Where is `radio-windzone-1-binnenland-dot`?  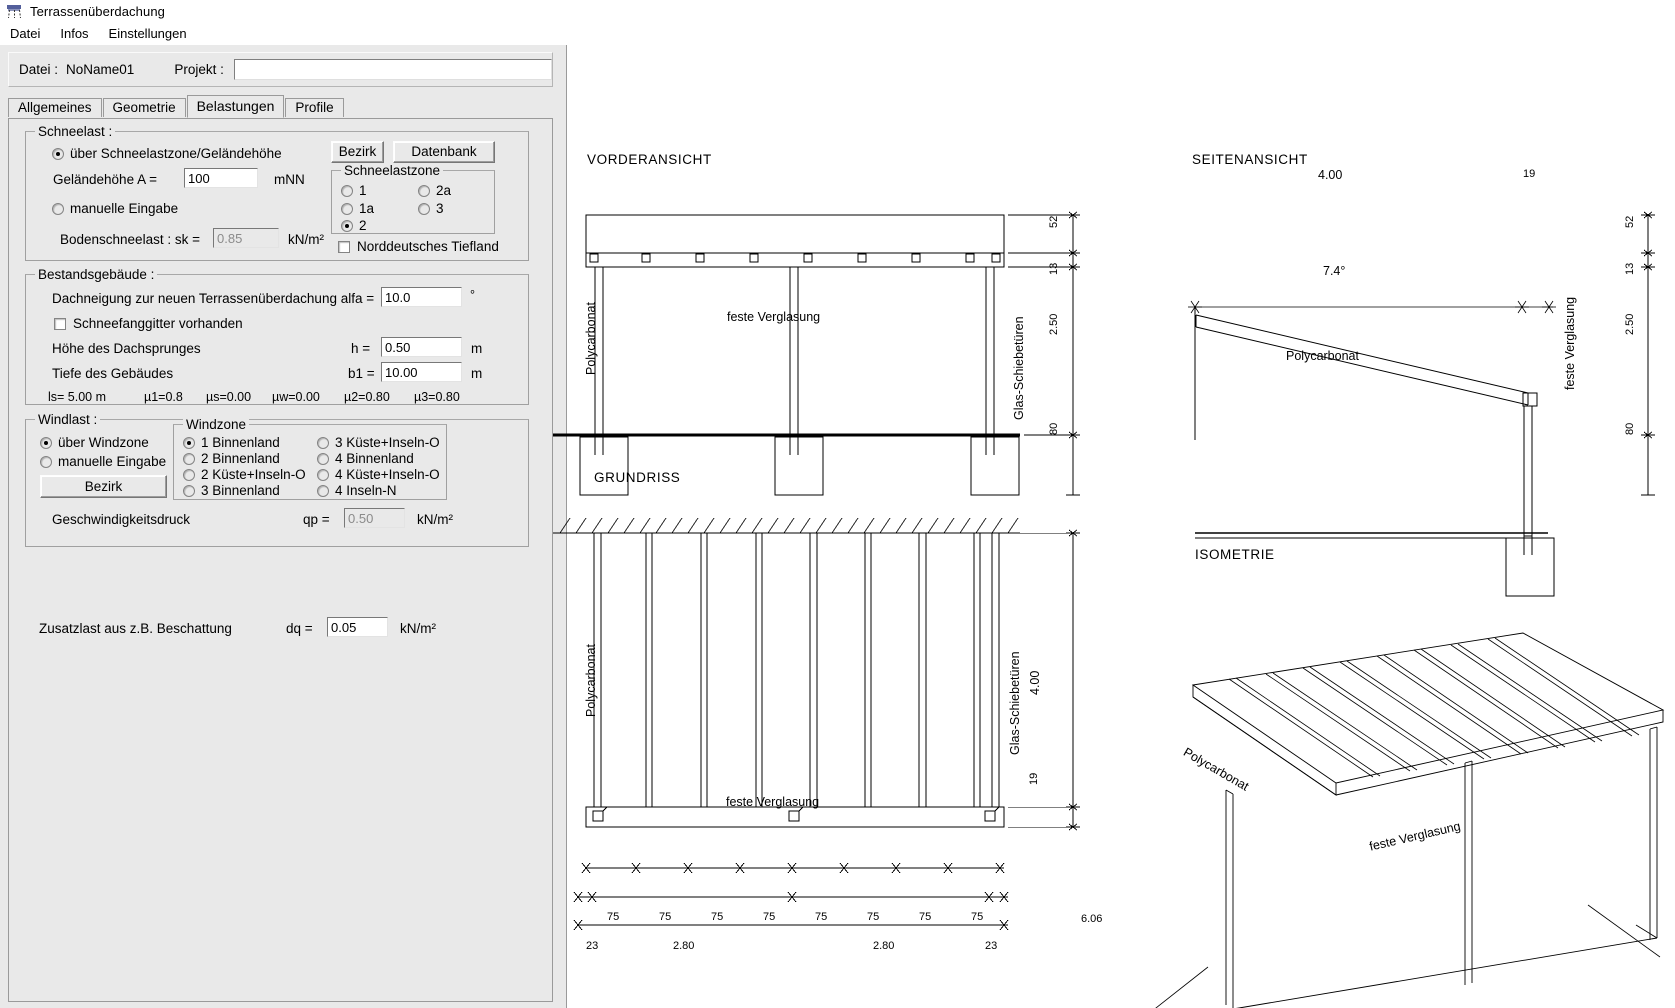
radio-windzone-1-binnenland-dot is located at coordinates (189, 442).